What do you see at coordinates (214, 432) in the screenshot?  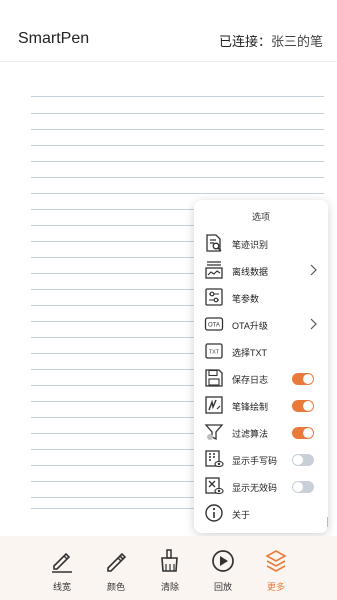 I see `filter-icon` at bounding box center [214, 432].